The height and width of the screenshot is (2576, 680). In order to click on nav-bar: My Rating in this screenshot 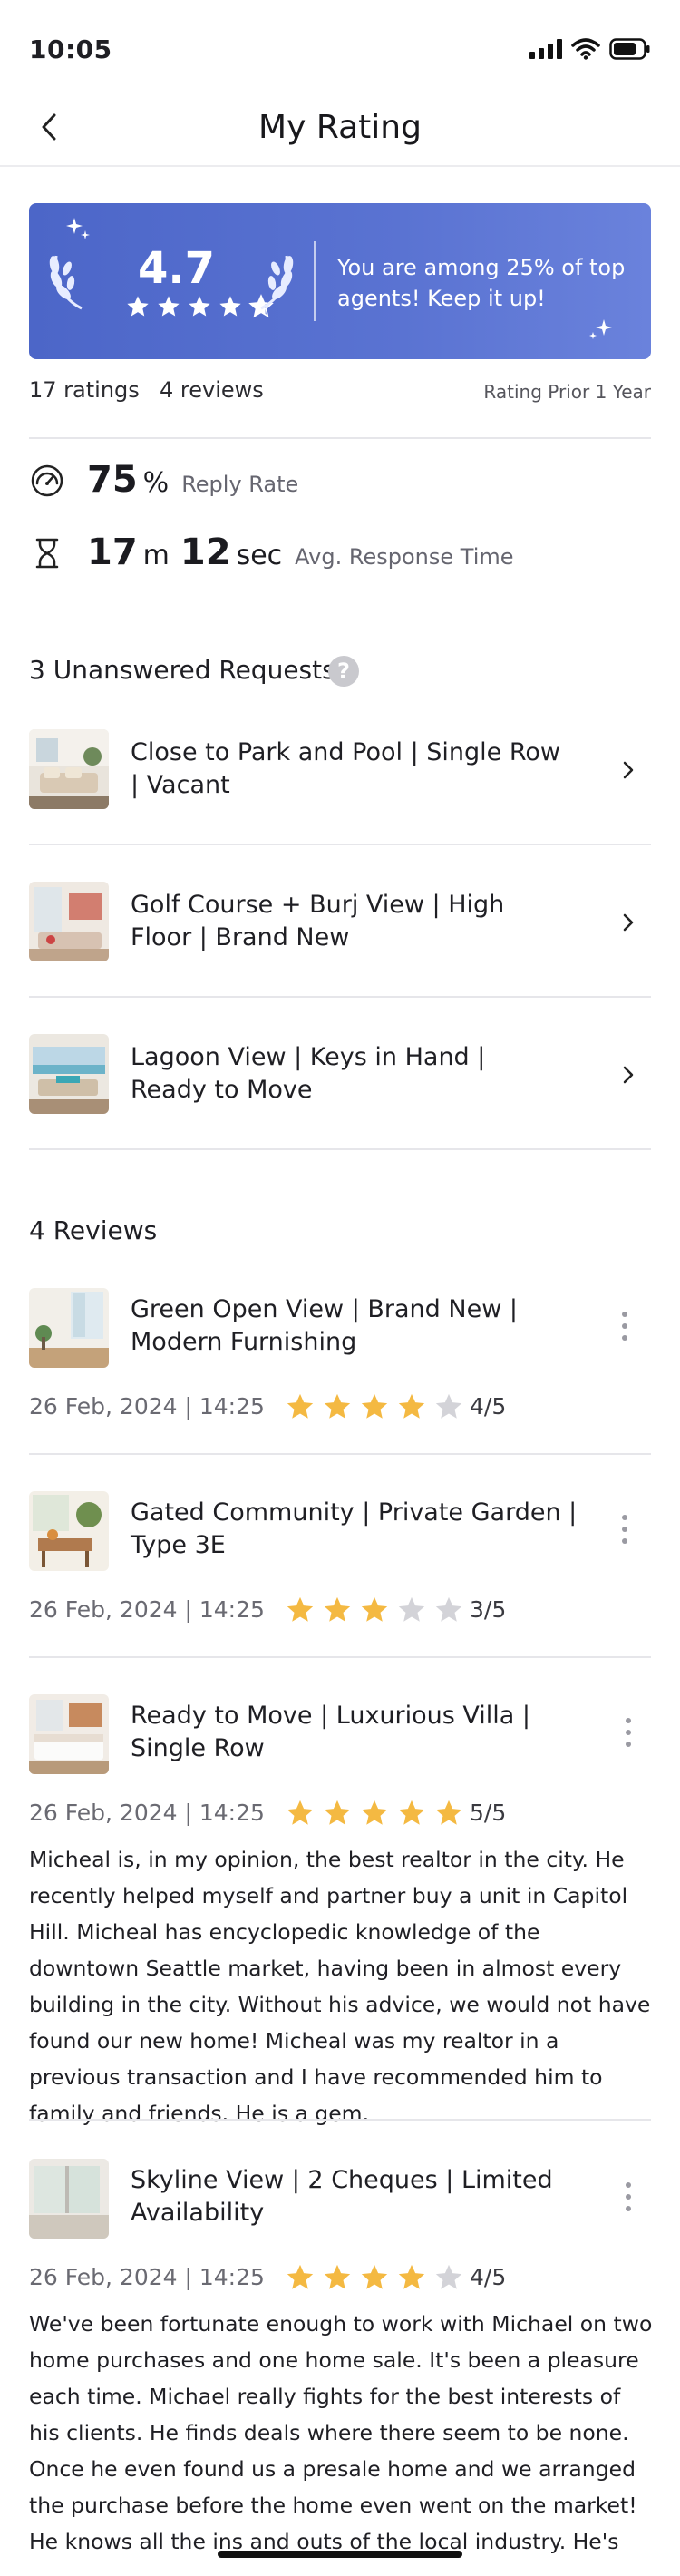, I will do `click(340, 129)`.